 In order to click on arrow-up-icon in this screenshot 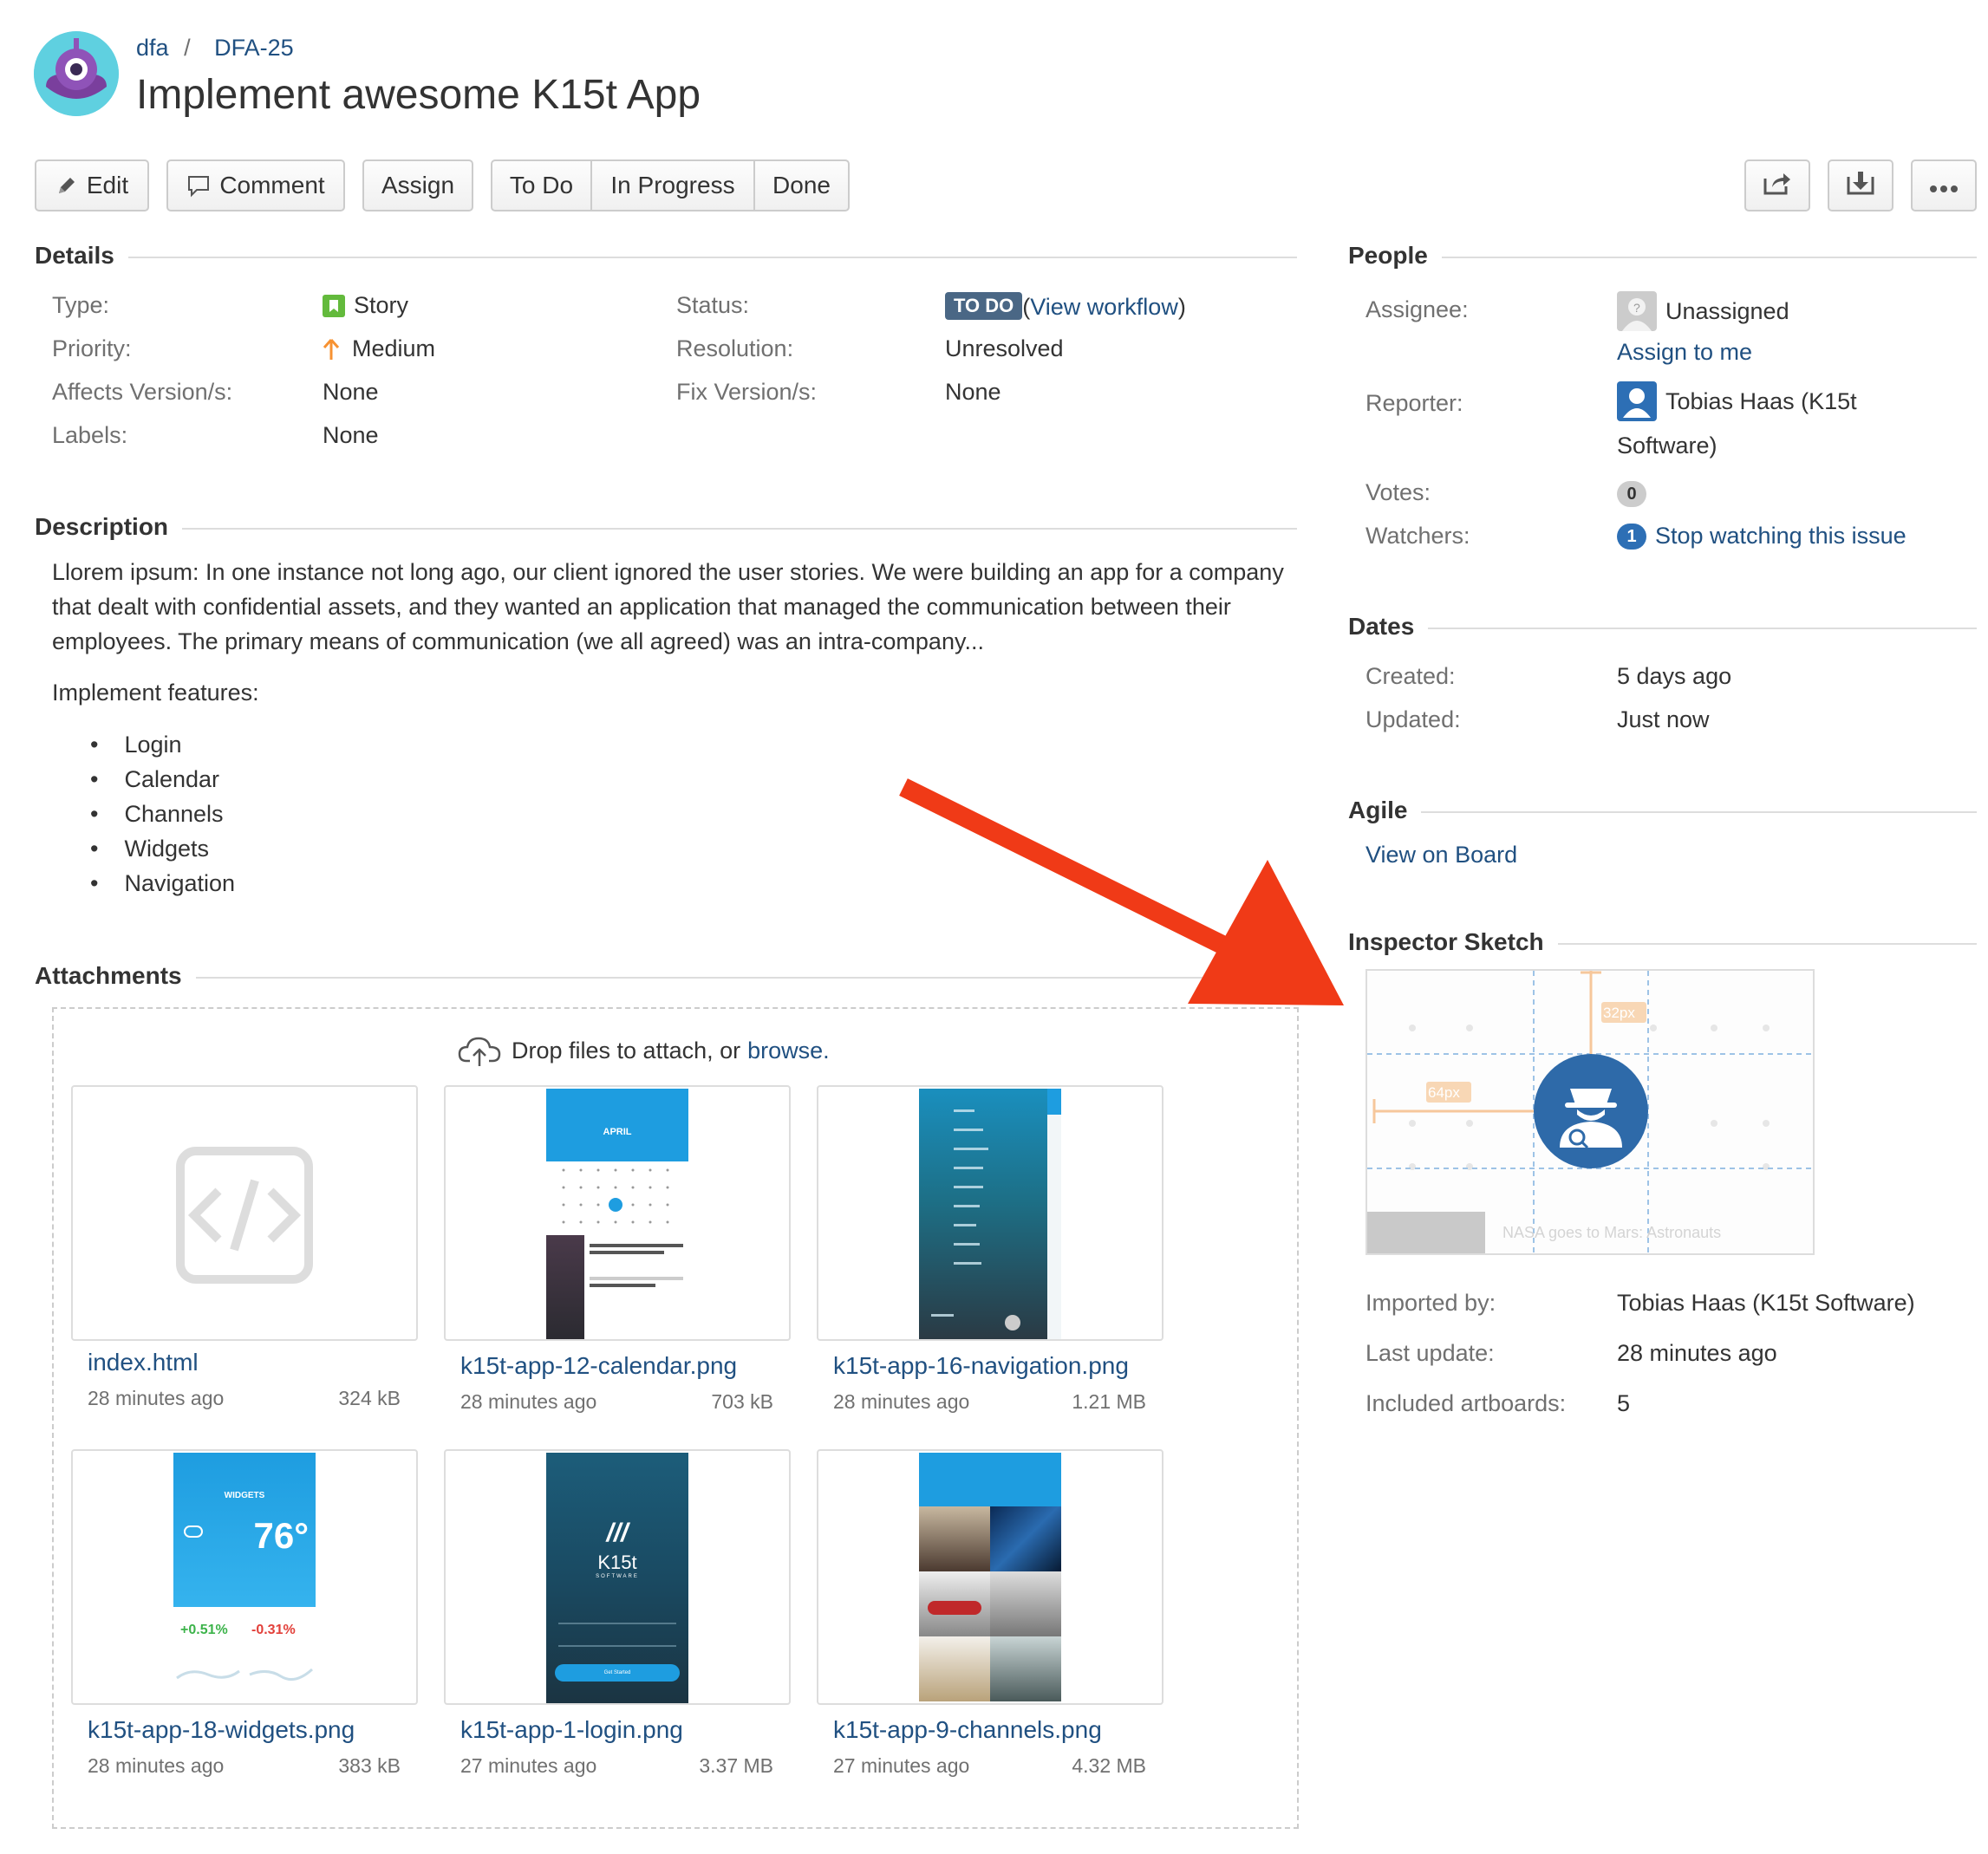, I will do `click(332, 349)`.